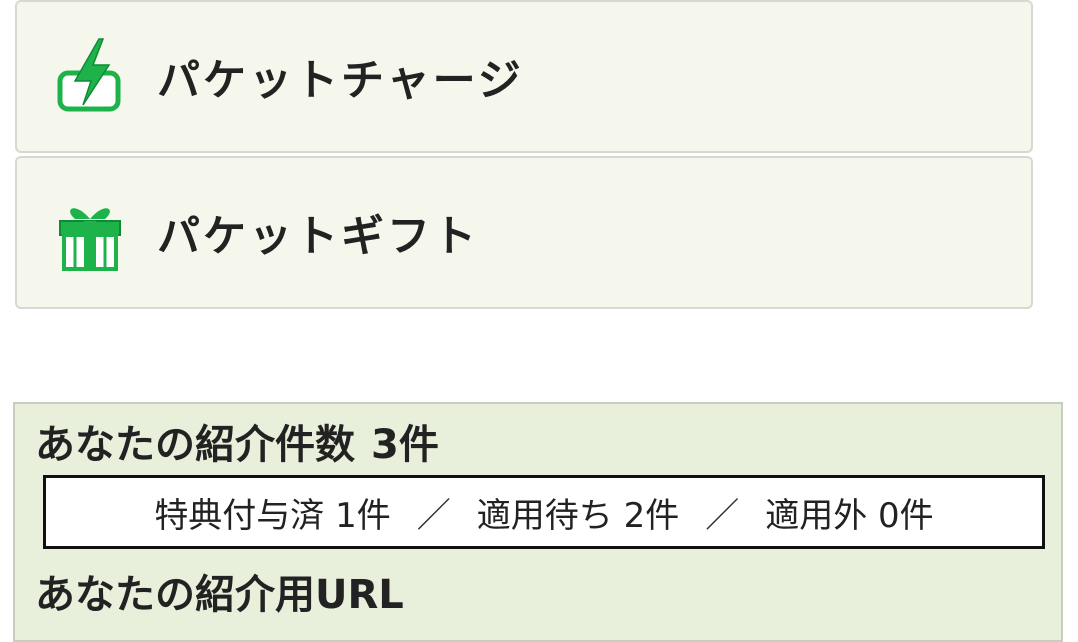 The image size is (1078, 642). Describe the element at coordinates (318, 236) in the screenshot. I see `packet-gift-label: パケットギフト` at that location.